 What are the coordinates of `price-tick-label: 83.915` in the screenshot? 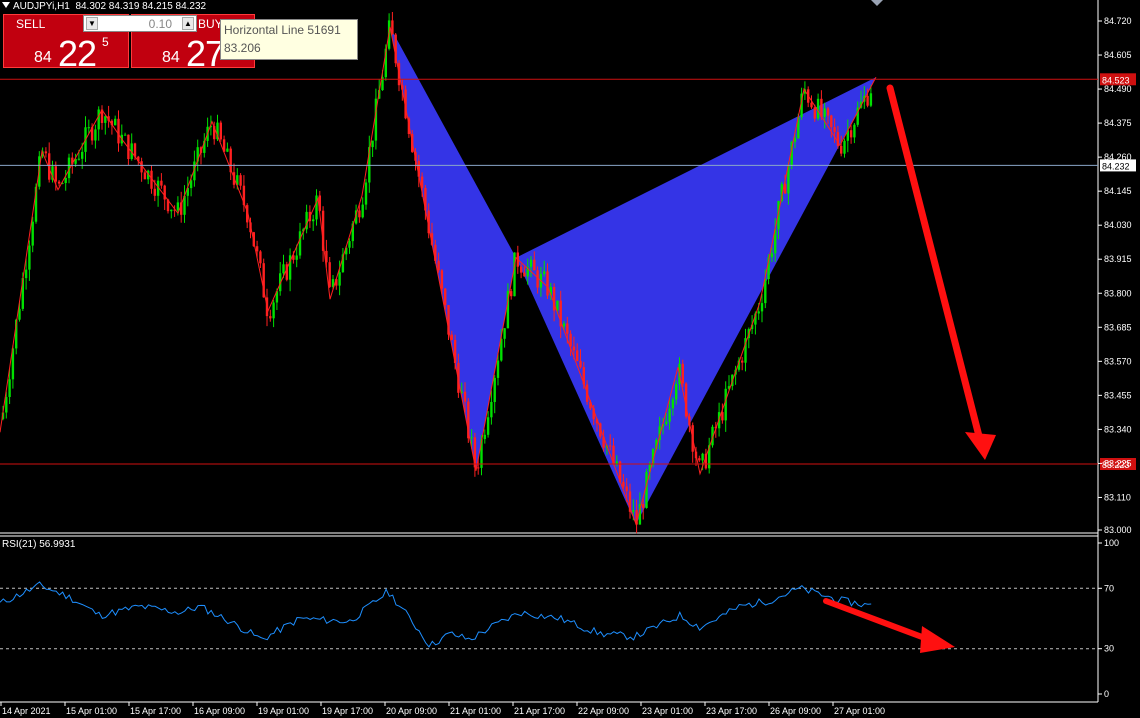 It's located at (1118, 259).